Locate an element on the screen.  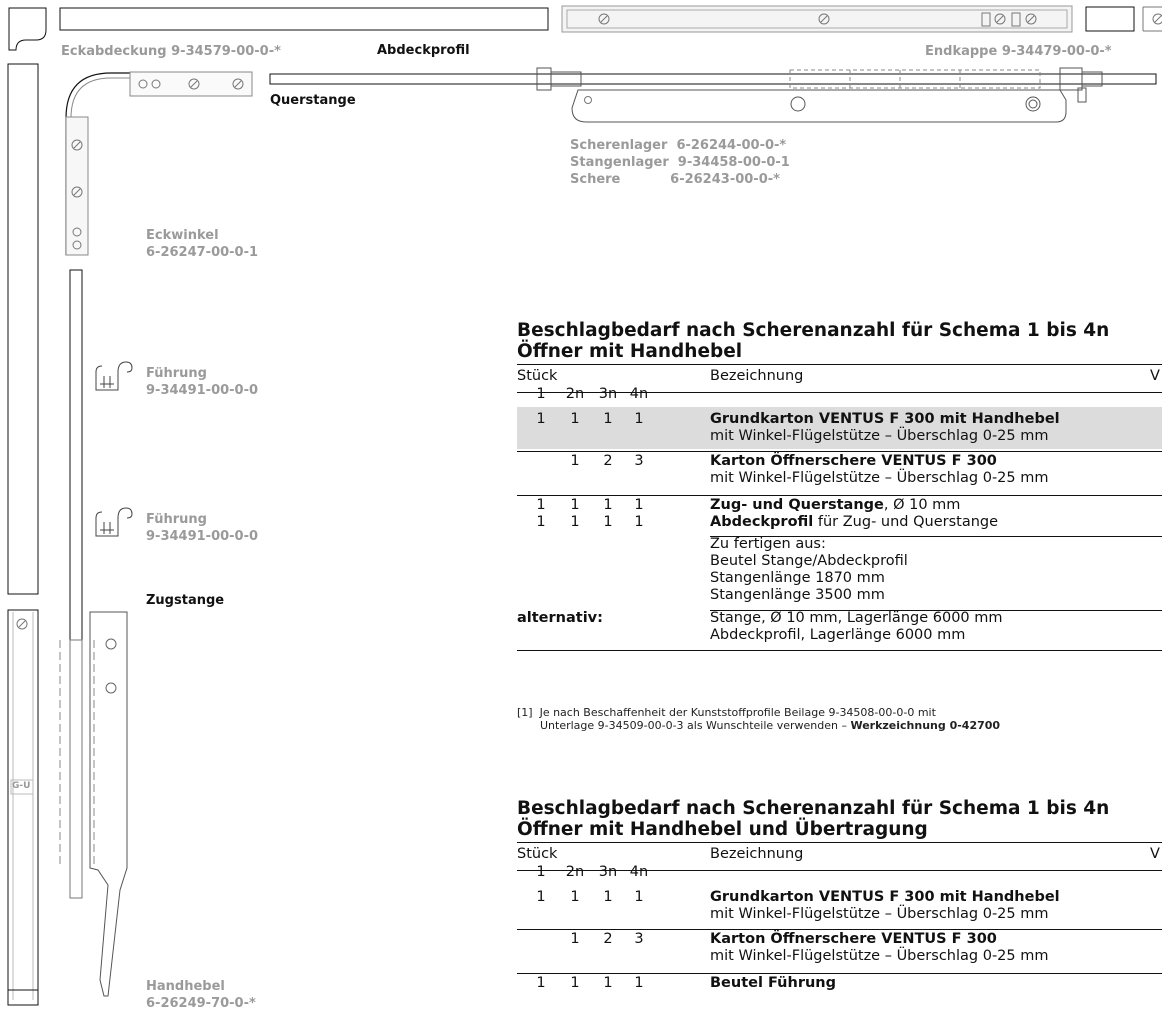
label-stangenlager: Stangenlager 9-34458-00-0-1 is located at coordinates (680, 162).